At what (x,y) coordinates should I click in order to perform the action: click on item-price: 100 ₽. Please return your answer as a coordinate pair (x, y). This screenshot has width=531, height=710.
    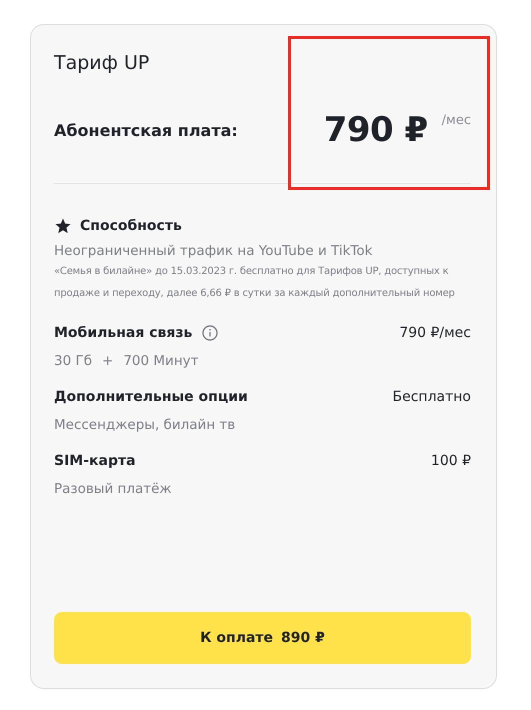
    Looking at the image, I should click on (450, 461).